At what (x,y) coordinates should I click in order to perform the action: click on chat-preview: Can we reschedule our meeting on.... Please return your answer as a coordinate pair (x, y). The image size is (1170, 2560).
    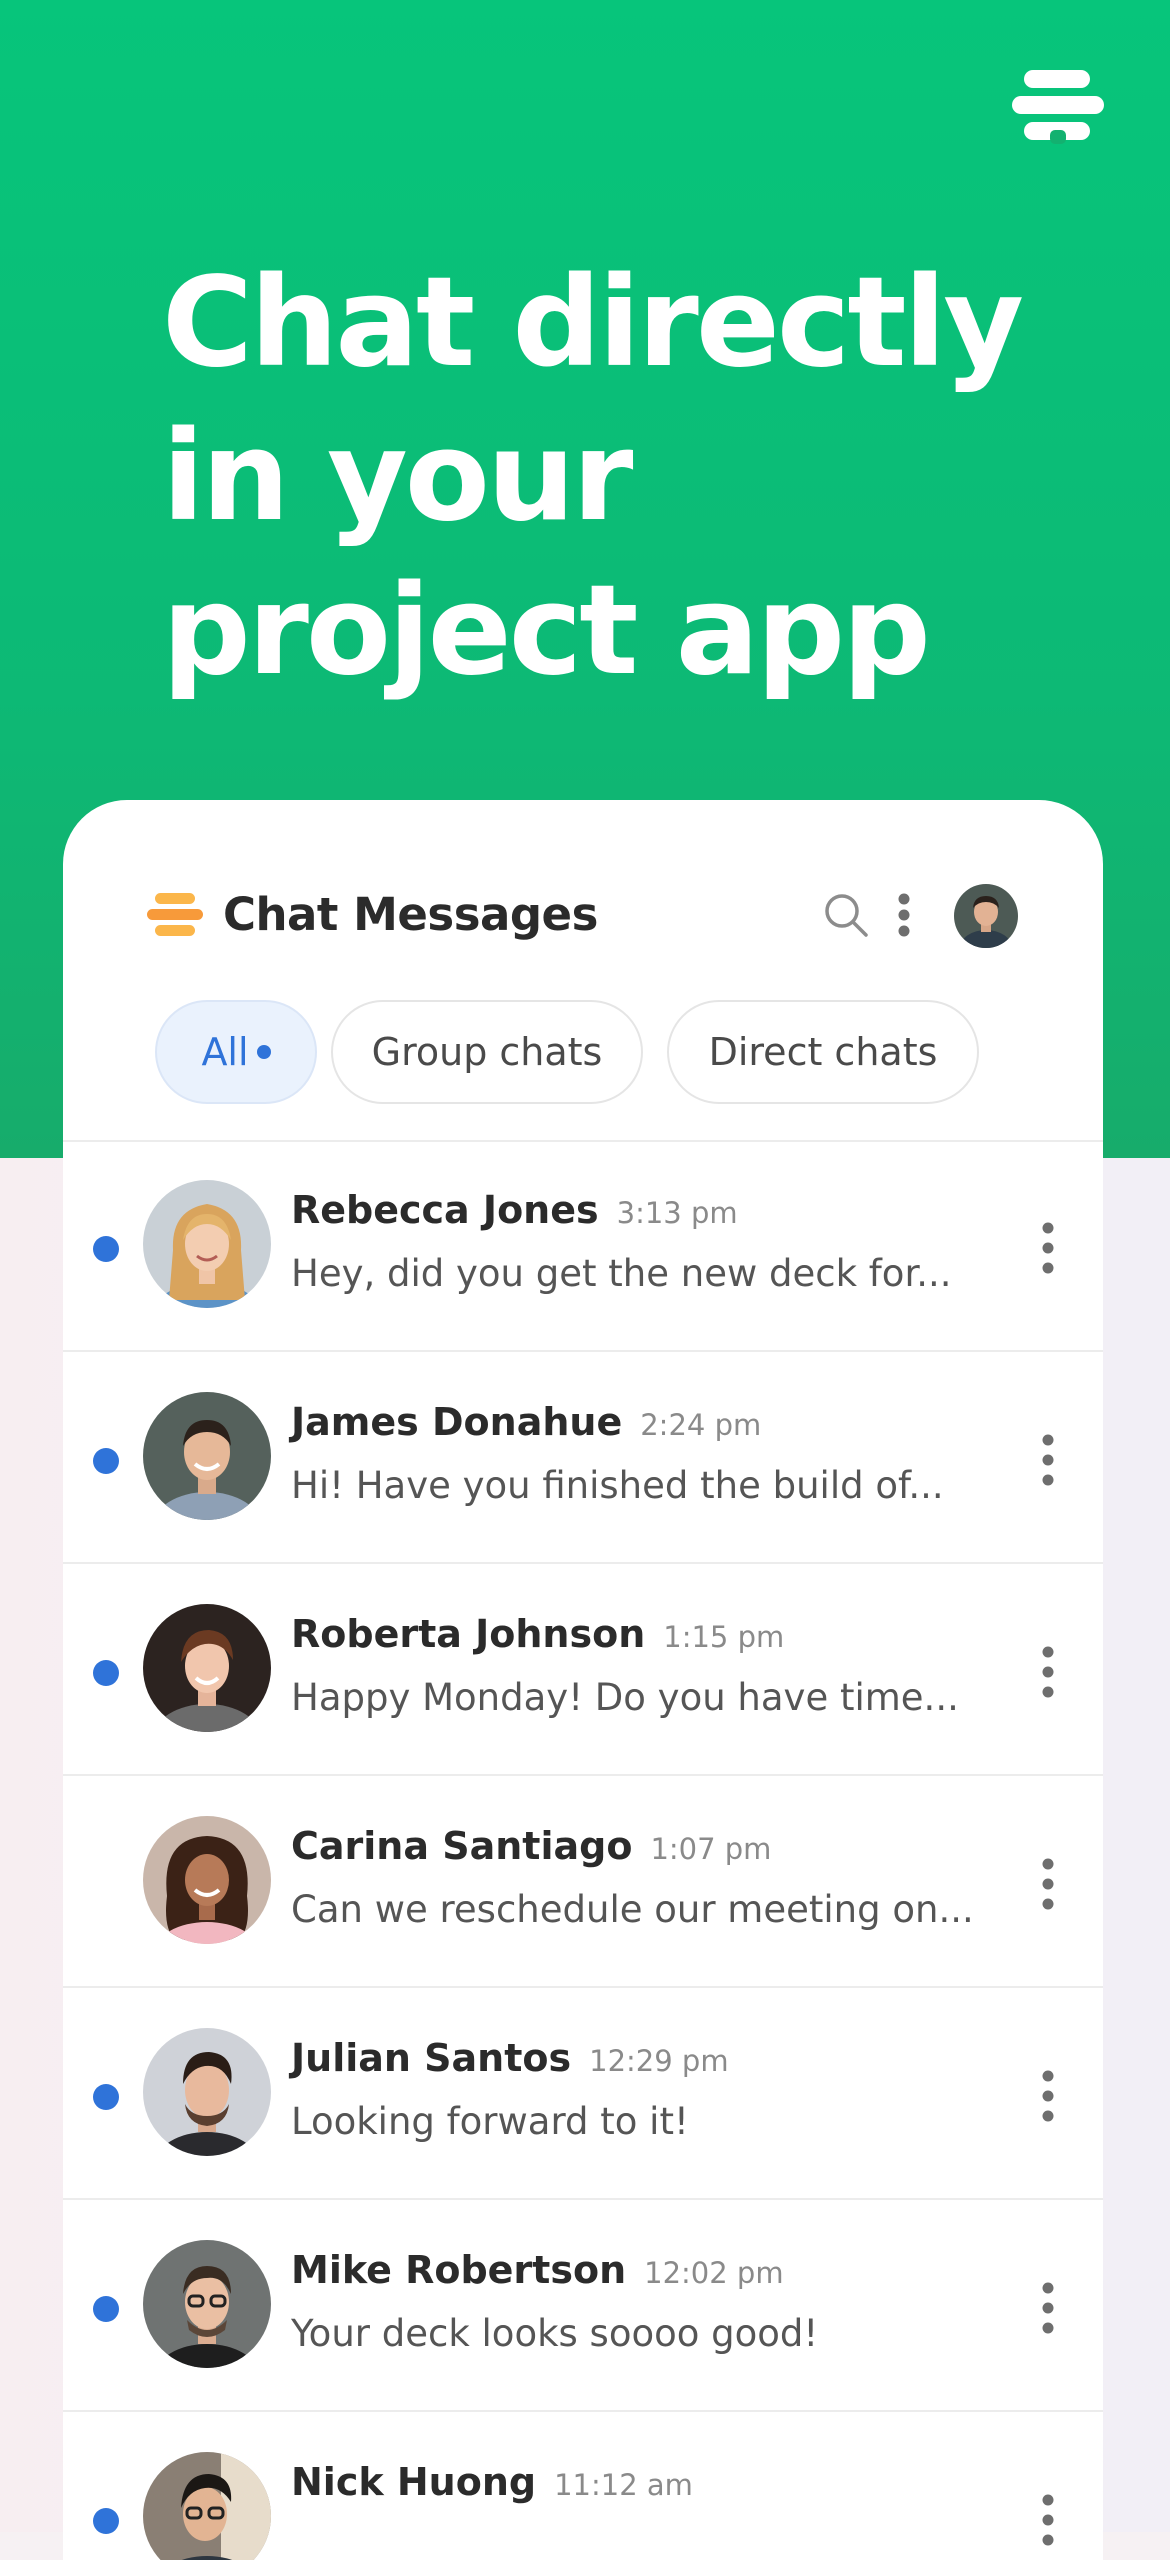
    Looking at the image, I should click on (632, 1909).